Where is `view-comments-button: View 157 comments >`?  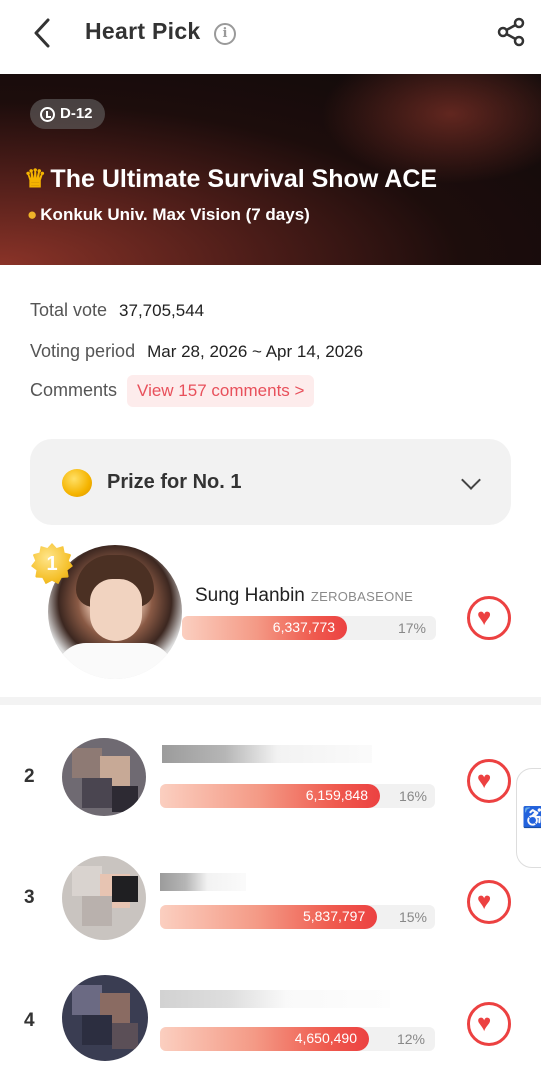
view-comments-button: View 157 comments > is located at coordinates (221, 391).